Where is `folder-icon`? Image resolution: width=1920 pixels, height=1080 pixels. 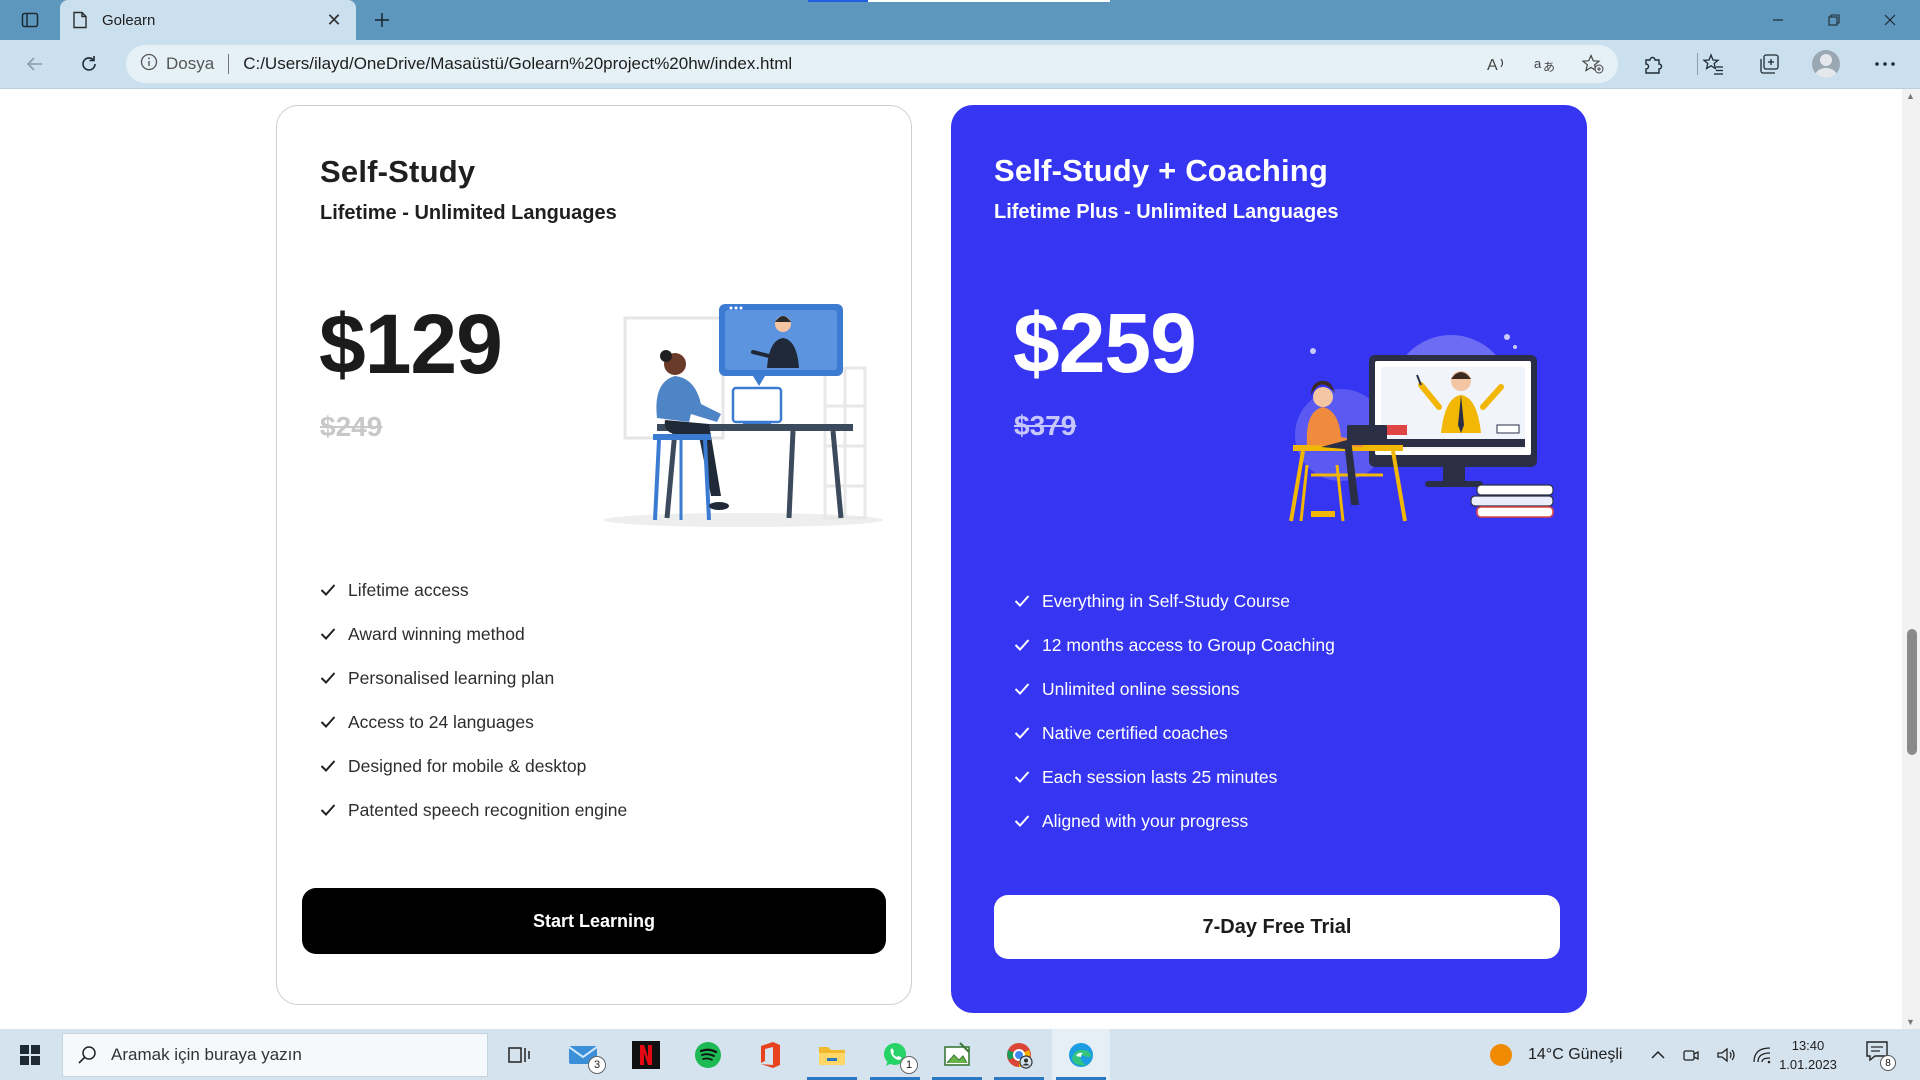
folder-icon is located at coordinates (832, 1055).